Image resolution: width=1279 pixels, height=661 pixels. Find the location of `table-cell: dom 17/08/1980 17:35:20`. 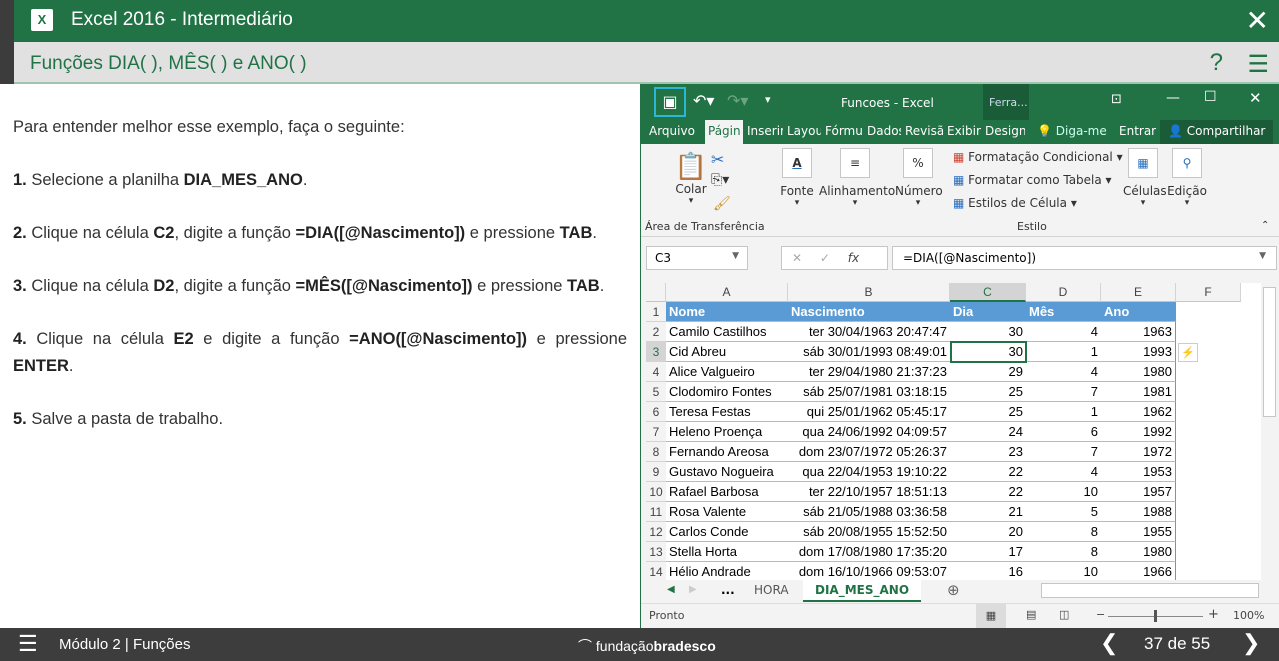

table-cell: dom 17/08/1980 17:35:20 is located at coordinates (869, 552).